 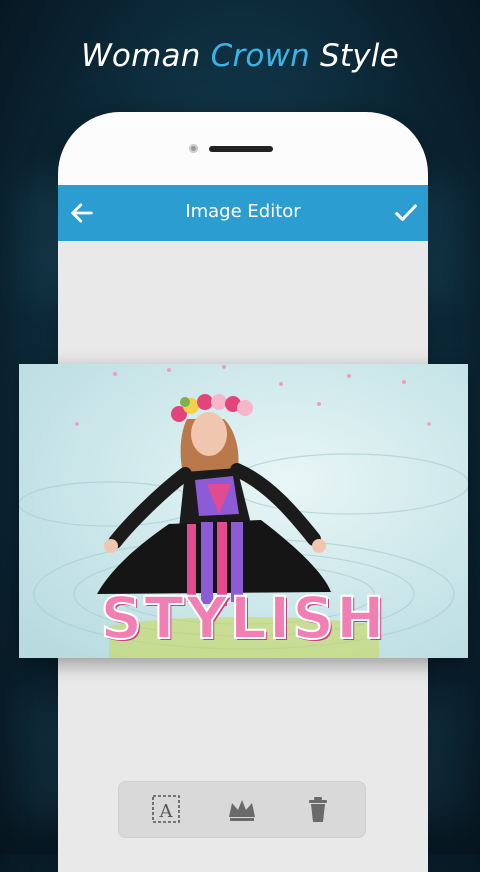 What do you see at coordinates (318, 809) in the screenshot?
I see `trash-icon` at bounding box center [318, 809].